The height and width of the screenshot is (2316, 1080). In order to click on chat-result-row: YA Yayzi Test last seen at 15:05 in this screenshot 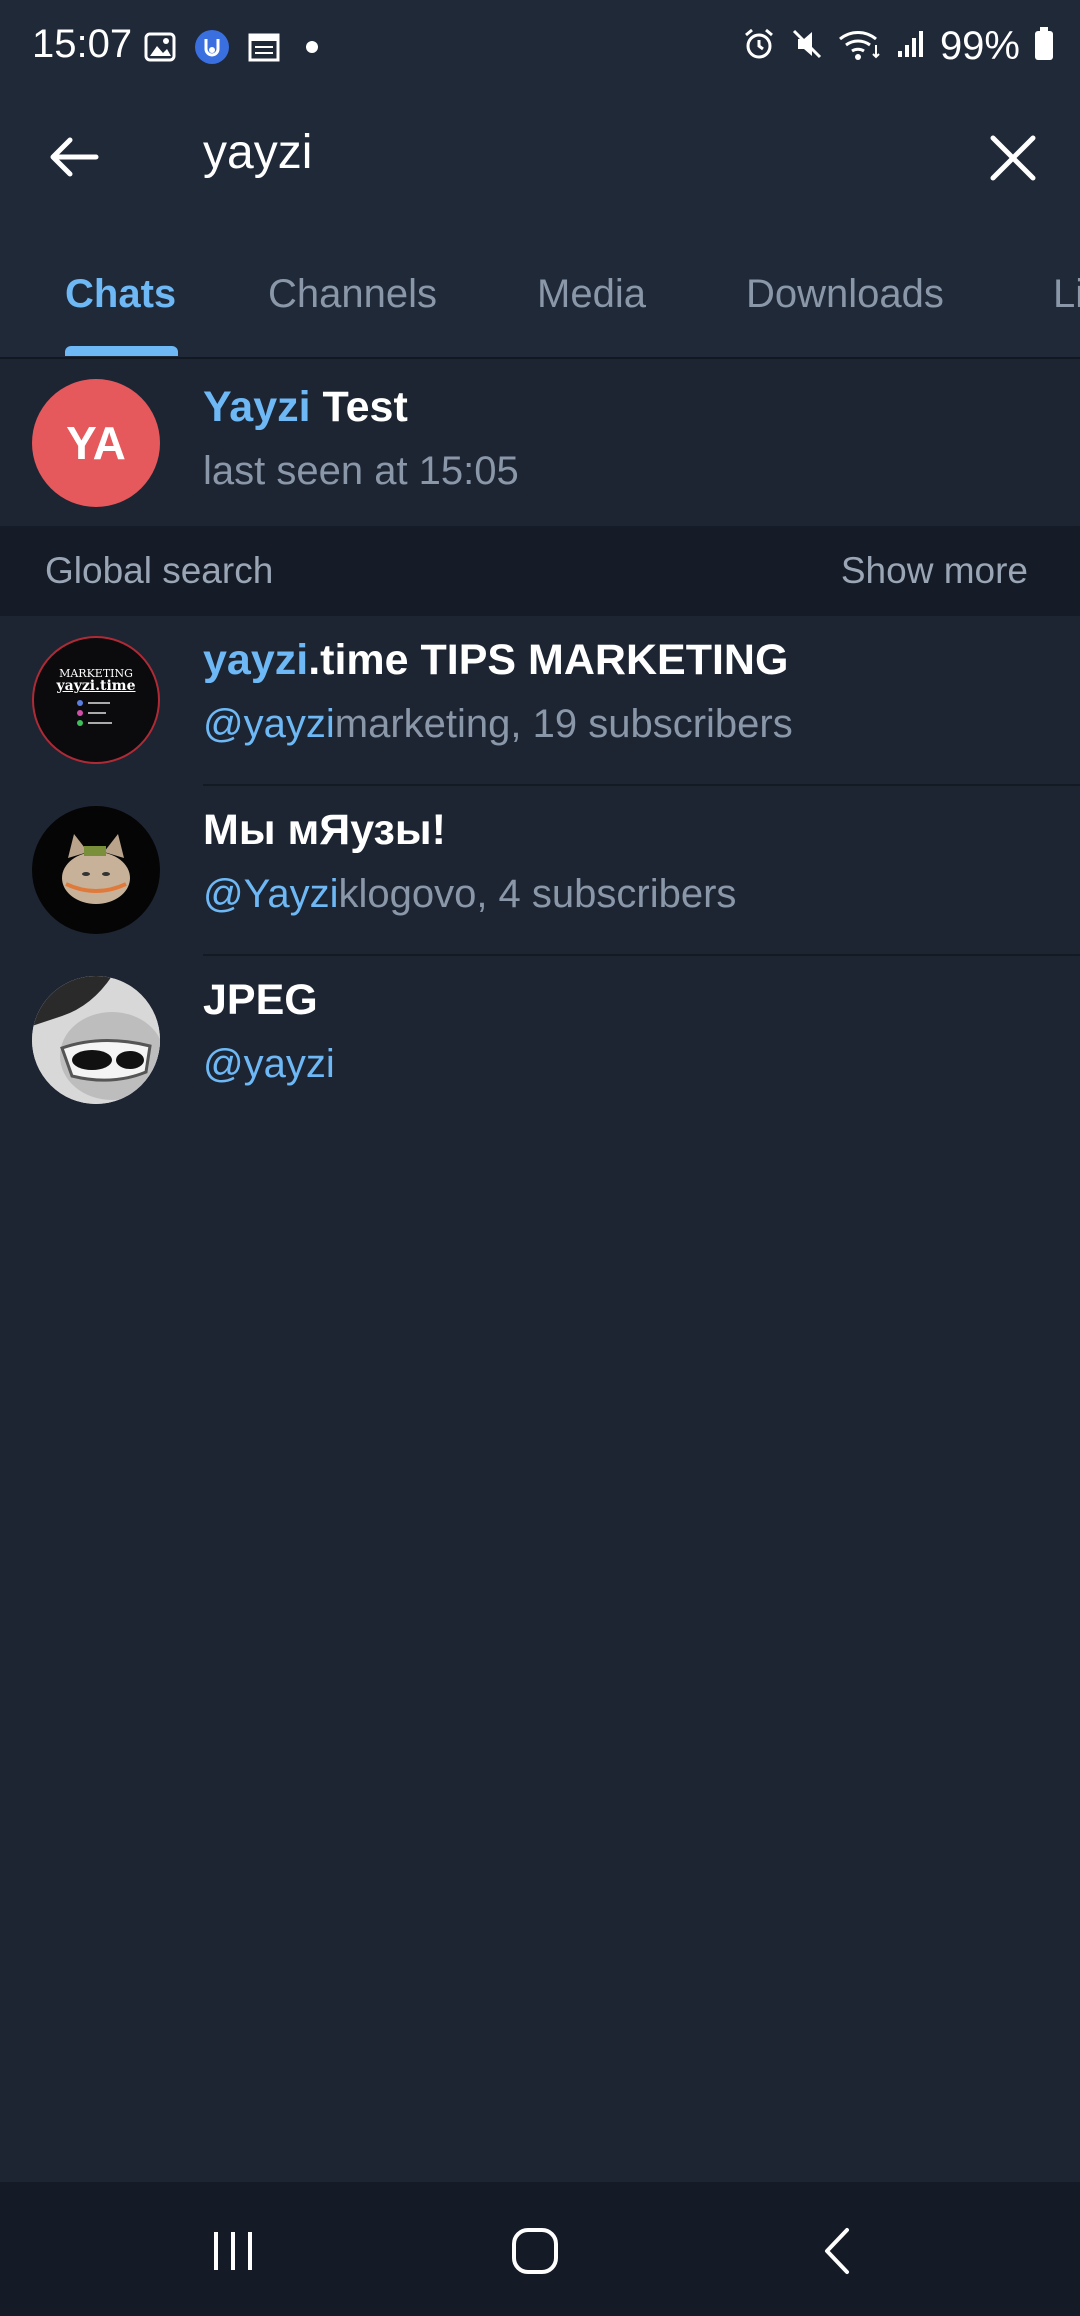, I will do `click(540, 442)`.